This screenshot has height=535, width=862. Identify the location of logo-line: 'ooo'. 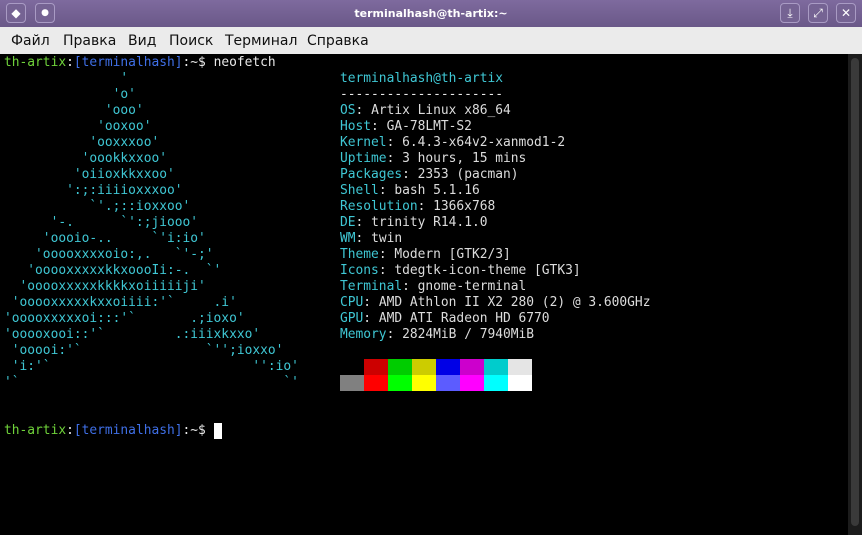
(74, 110).